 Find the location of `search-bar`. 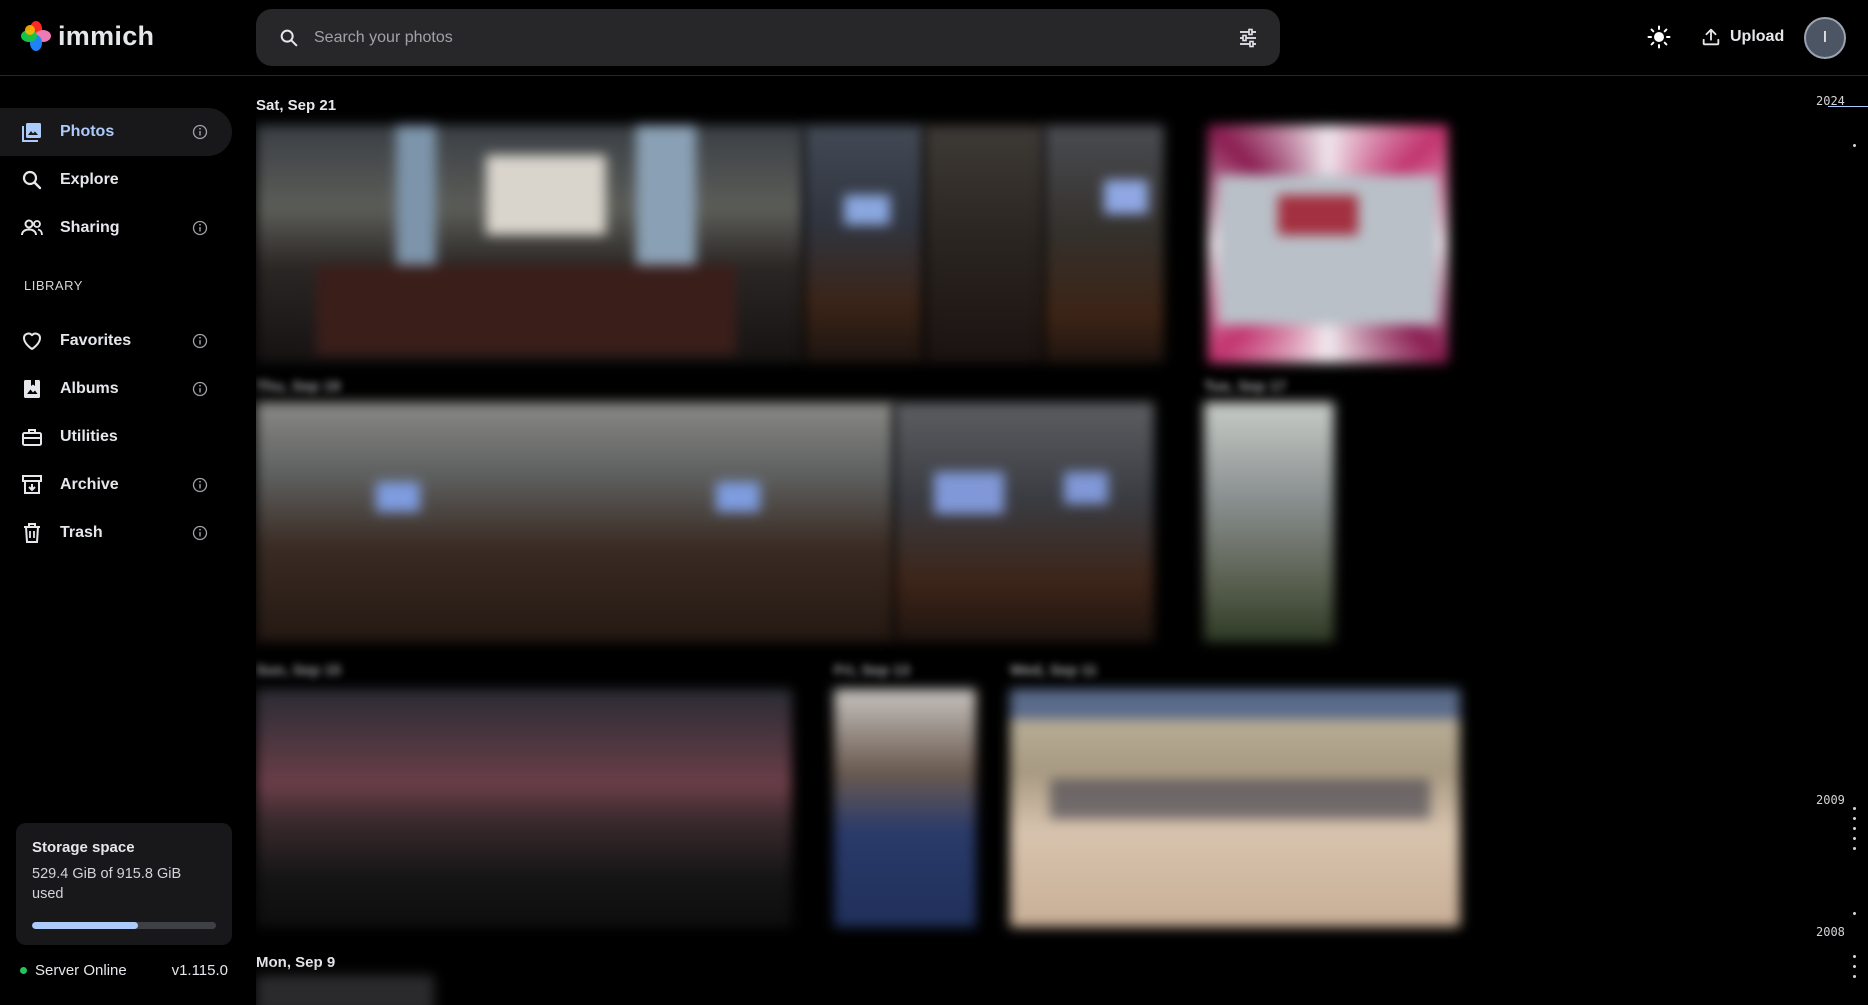

search-bar is located at coordinates (768, 37).